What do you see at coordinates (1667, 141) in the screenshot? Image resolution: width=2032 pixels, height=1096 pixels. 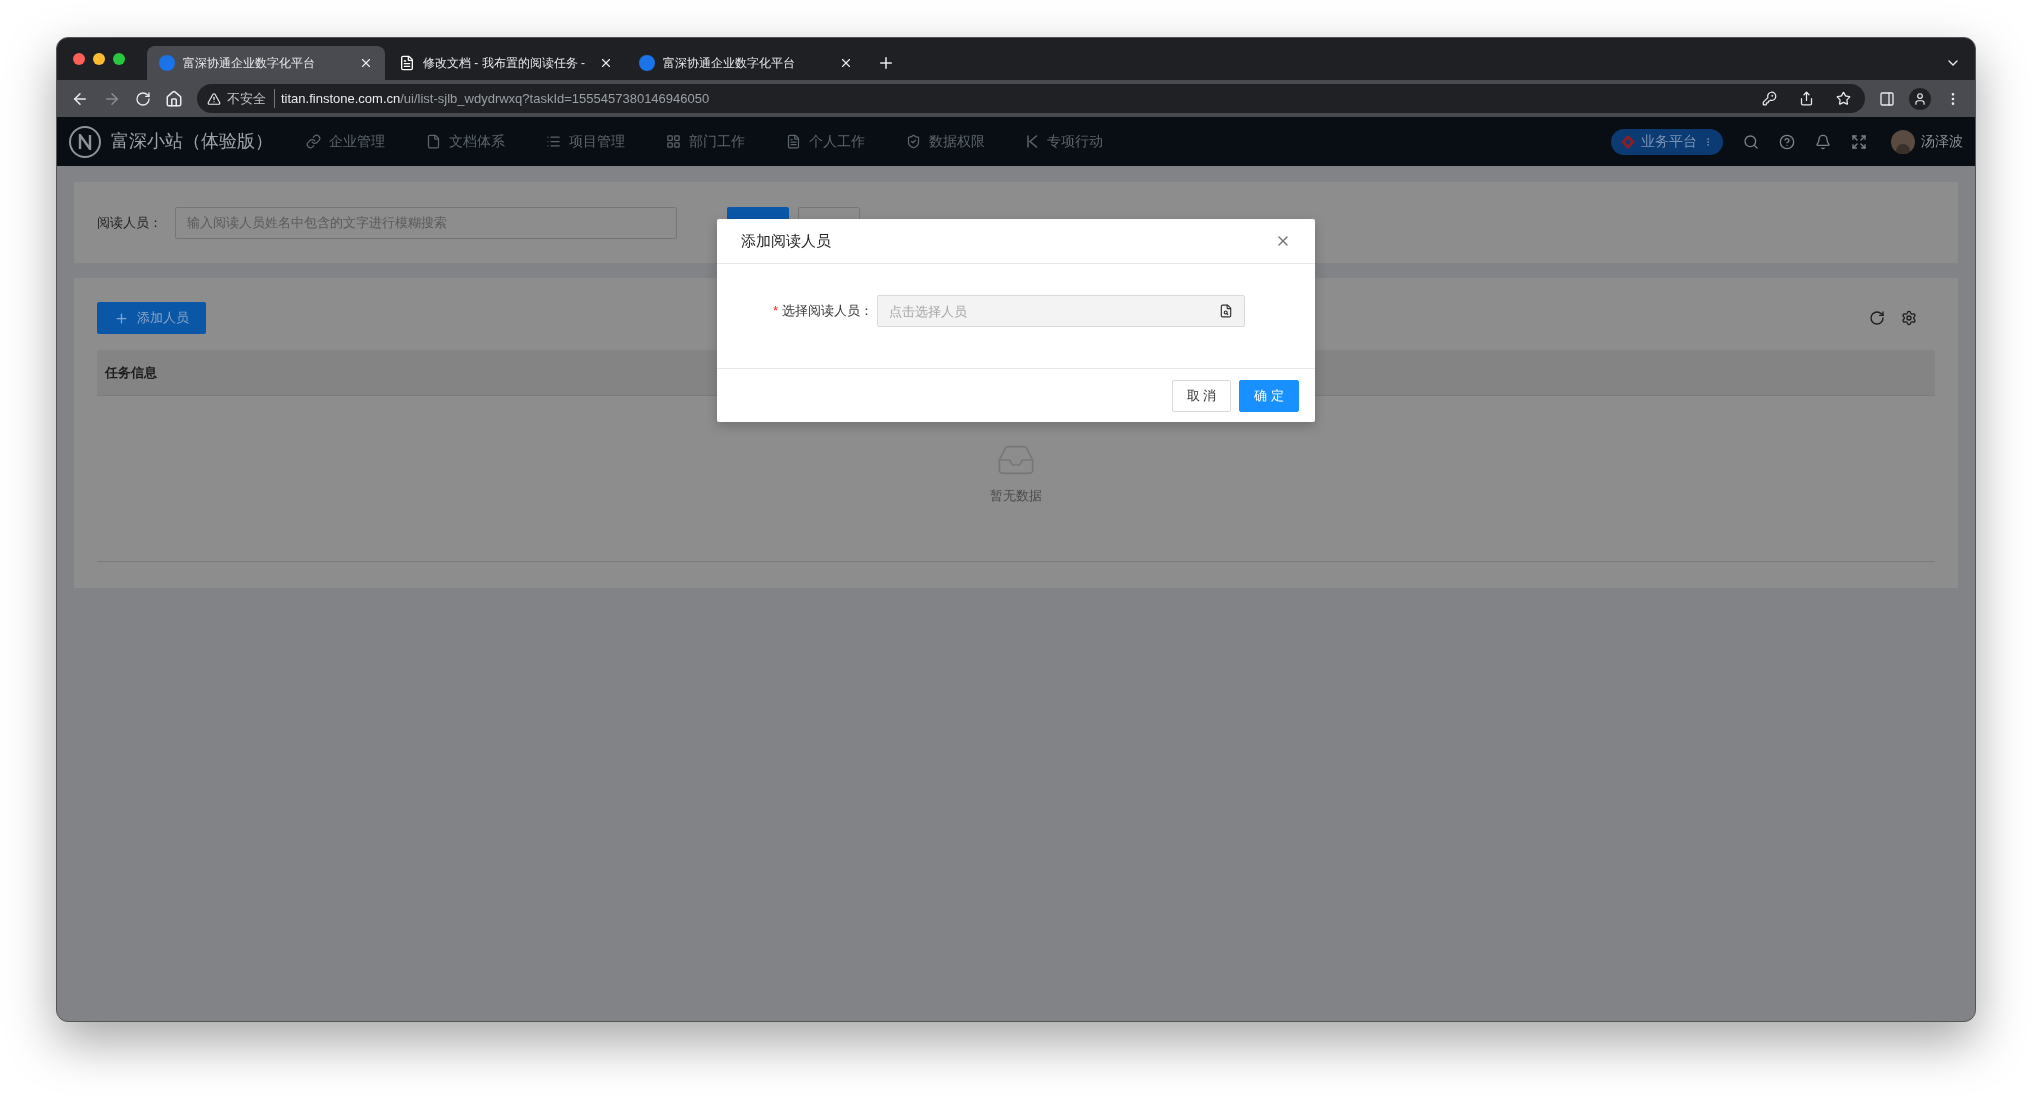 I see `platform-badge: 业务平台` at bounding box center [1667, 141].